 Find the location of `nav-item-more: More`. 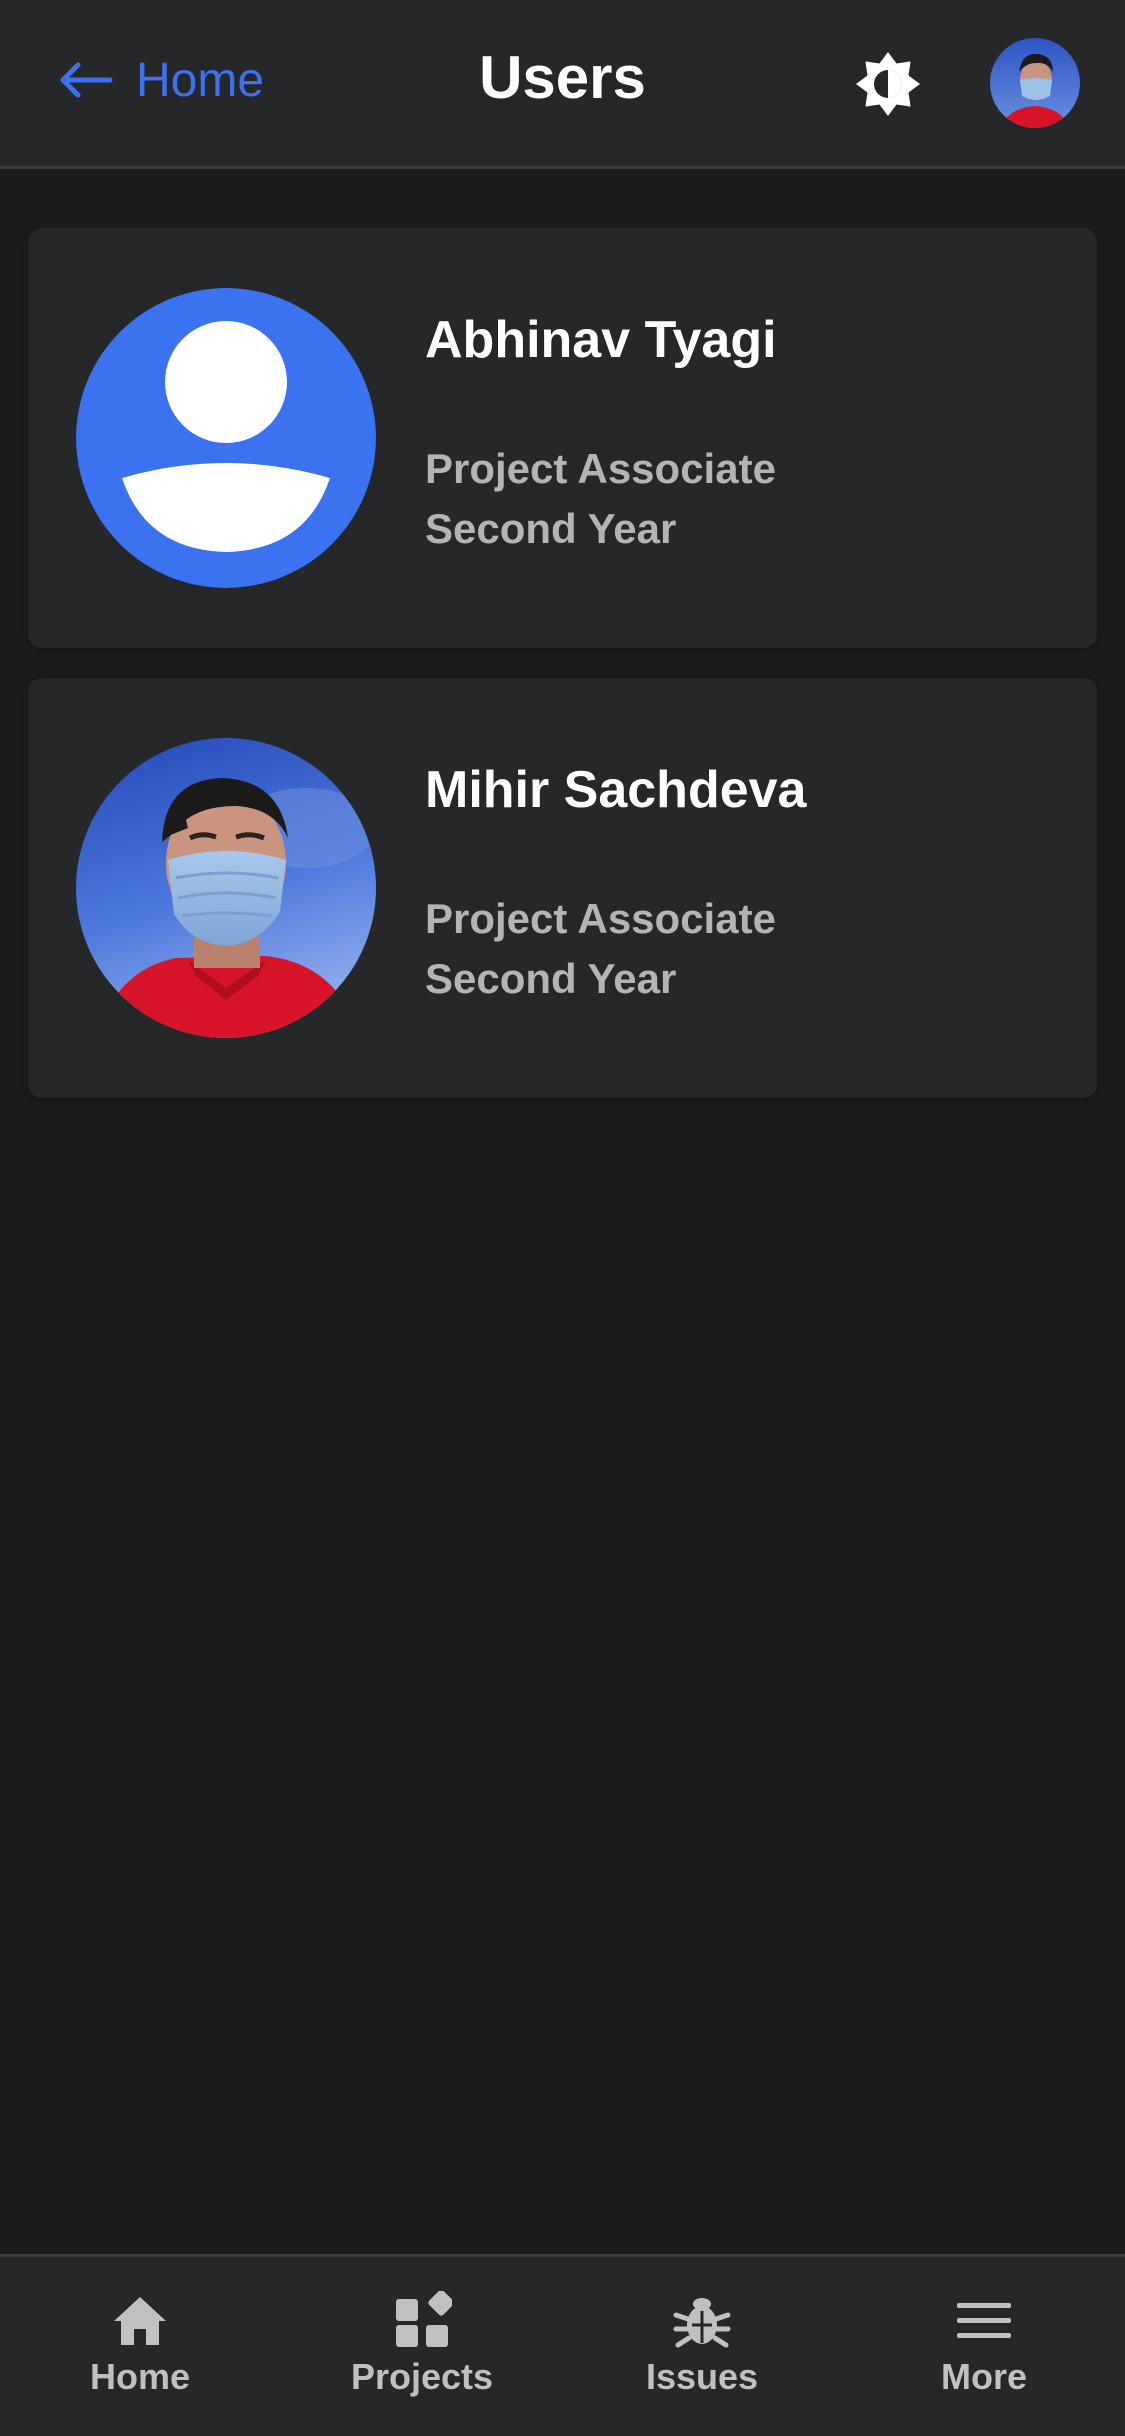

nav-item-more: More is located at coordinates (984, 2351).